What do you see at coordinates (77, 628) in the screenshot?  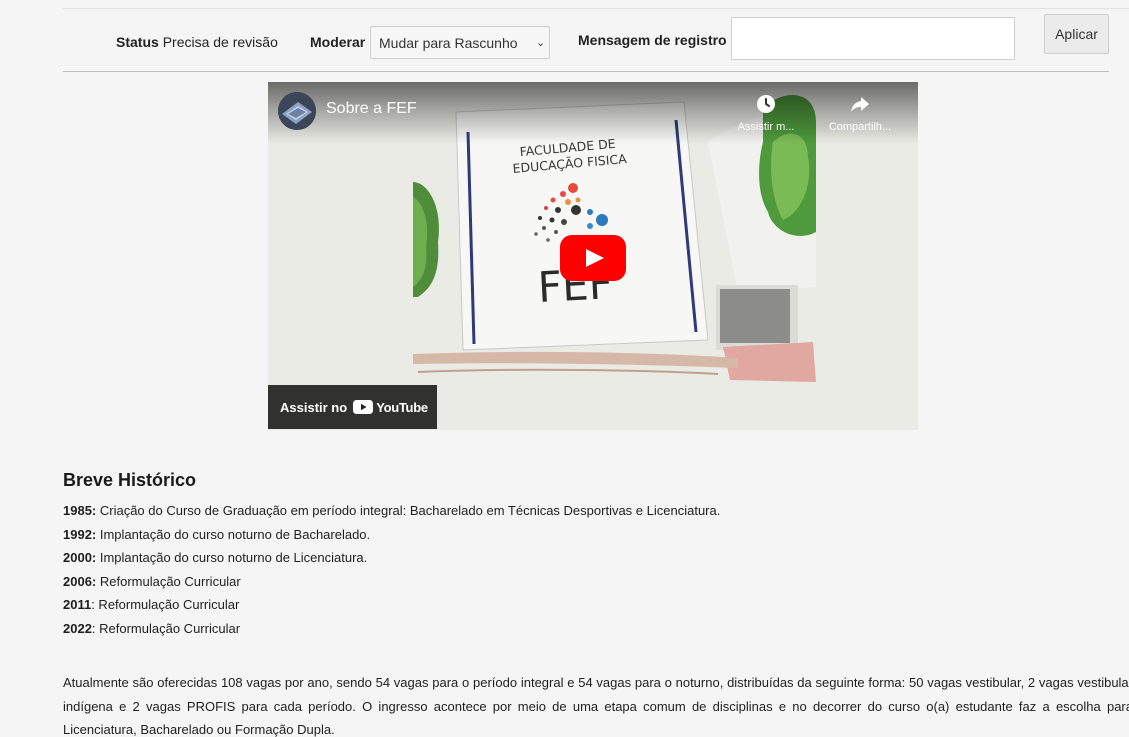 I see `history-year: 2022` at bounding box center [77, 628].